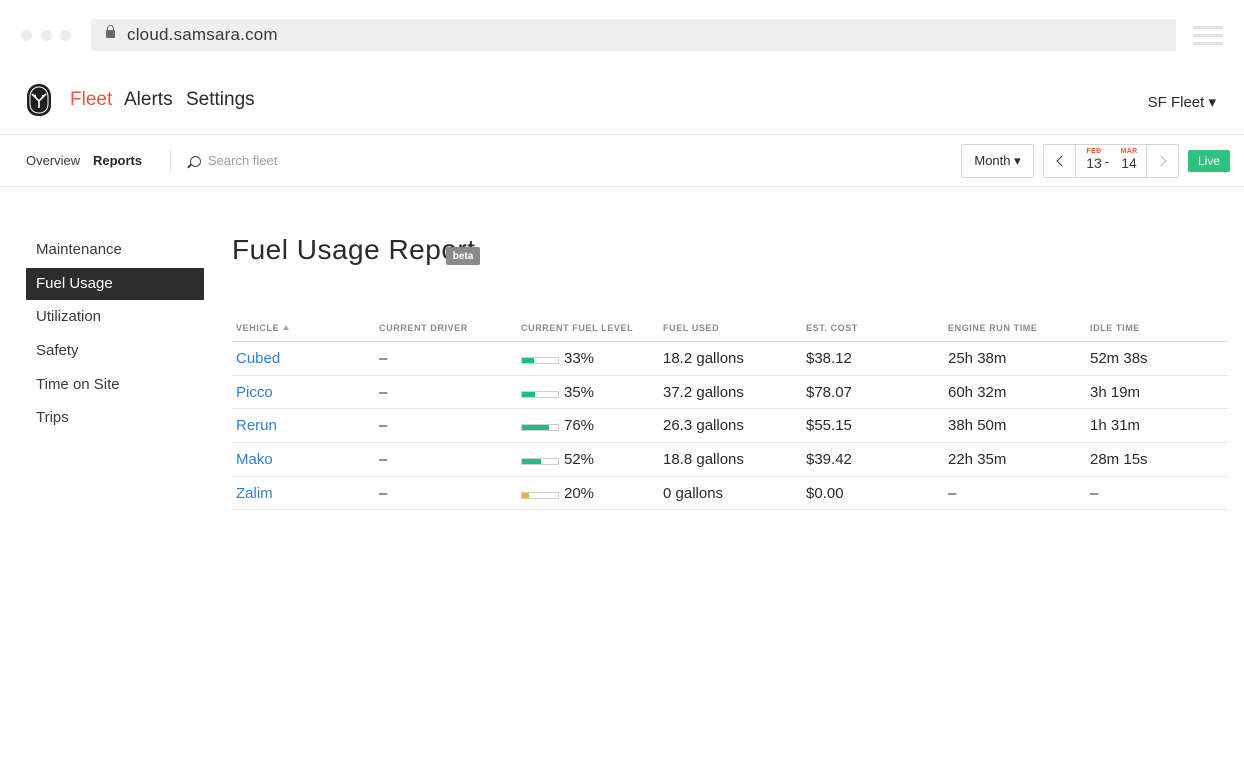 This screenshot has width=1244, height=771. I want to click on chevron-right-icon, so click(1160, 161).